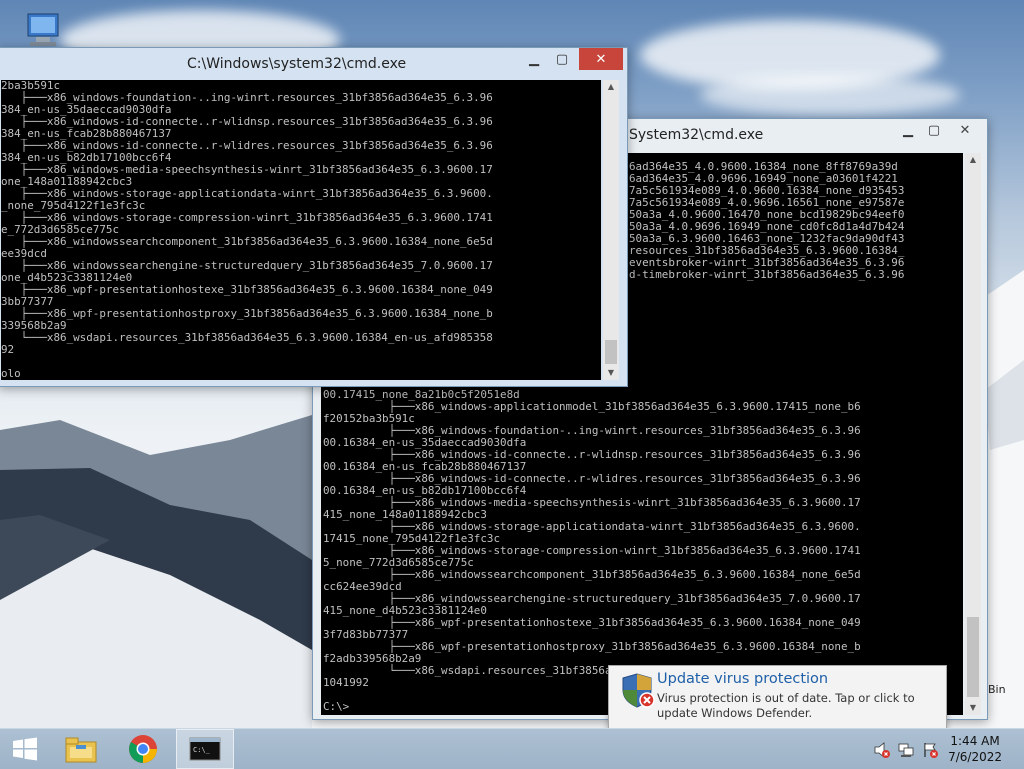 Image resolution: width=1024 pixels, height=769 pixels. Describe the element at coordinates (562, 59) in the screenshot. I see `maximize-button: ▢` at that location.